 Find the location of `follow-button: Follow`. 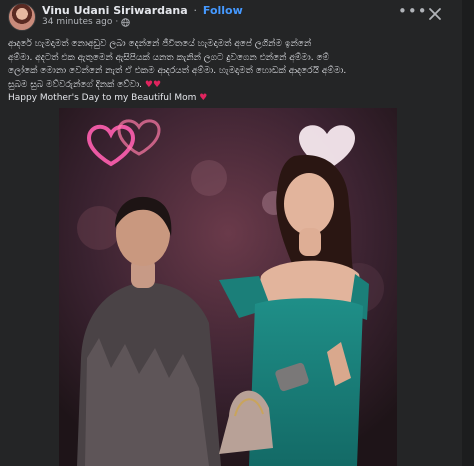

follow-button: Follow is located at coordinates (223, 10).